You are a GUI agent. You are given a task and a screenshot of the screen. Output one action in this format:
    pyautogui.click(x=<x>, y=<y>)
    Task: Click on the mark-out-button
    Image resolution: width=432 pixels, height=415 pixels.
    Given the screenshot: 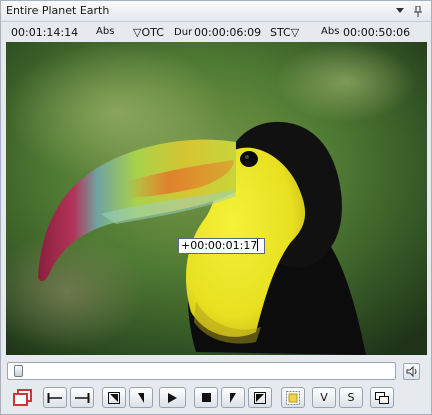 What is the action you would take?
    pyautogui.click(x=82, y=397)
    